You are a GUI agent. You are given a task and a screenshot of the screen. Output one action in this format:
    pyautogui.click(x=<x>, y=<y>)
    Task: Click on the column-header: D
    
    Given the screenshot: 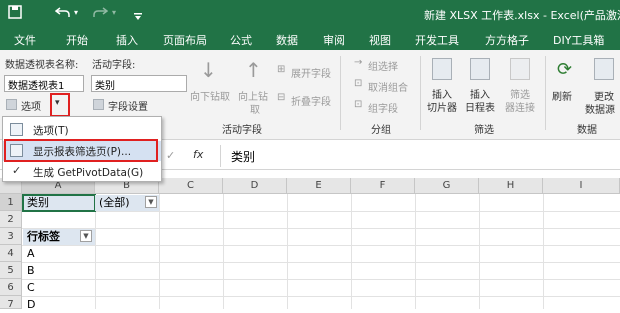 What is the action you would take?
    pyautogui.click(x=255, y=186)
    